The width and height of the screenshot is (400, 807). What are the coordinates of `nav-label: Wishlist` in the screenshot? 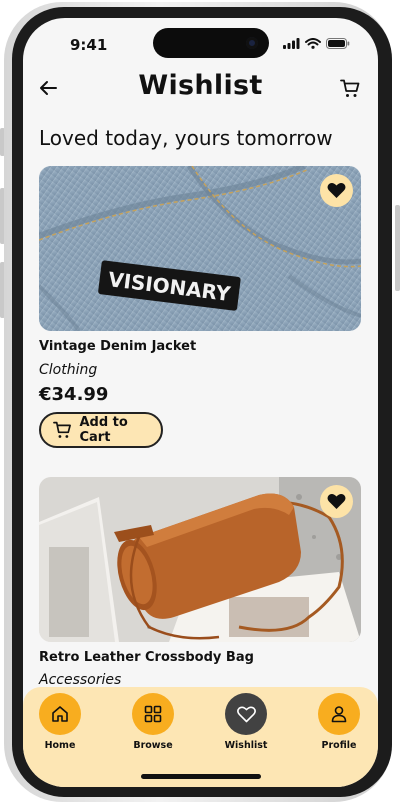 It's located at (246, 745).